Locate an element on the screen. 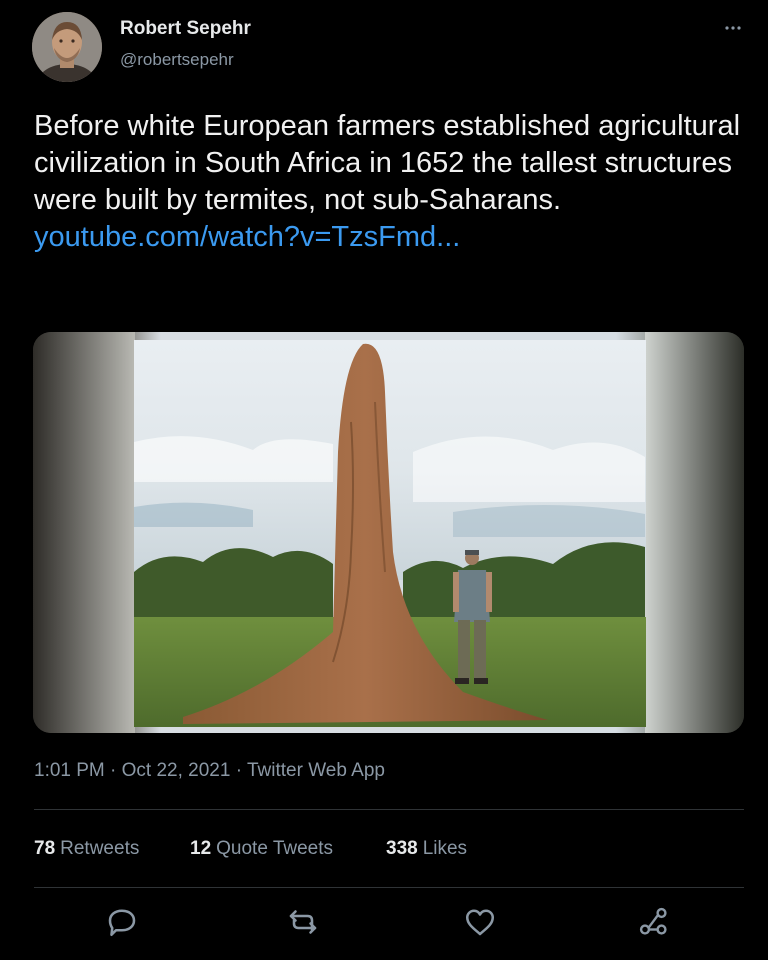  avatar-portrait is located at coordinates (67, 47).